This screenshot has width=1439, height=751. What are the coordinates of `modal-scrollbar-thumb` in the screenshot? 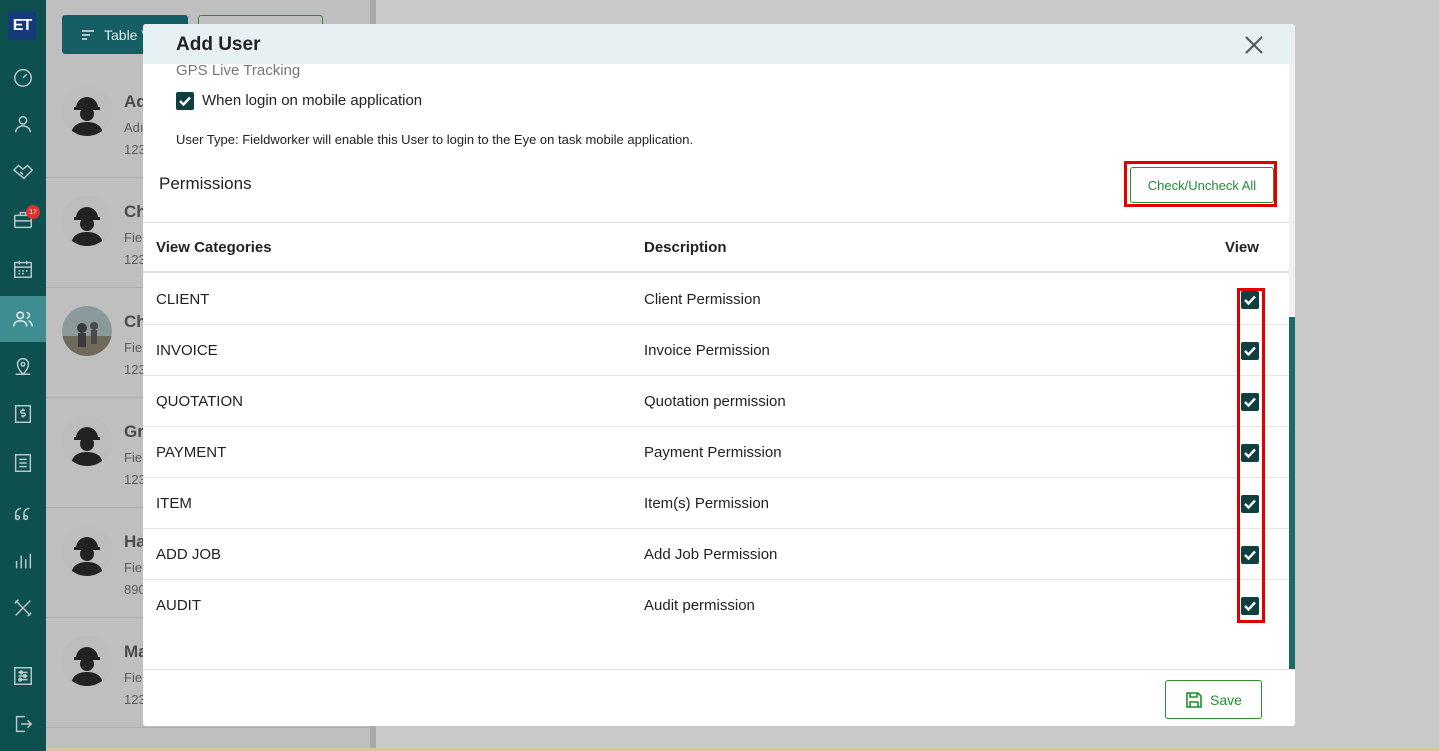 It's located at (1292, 493).